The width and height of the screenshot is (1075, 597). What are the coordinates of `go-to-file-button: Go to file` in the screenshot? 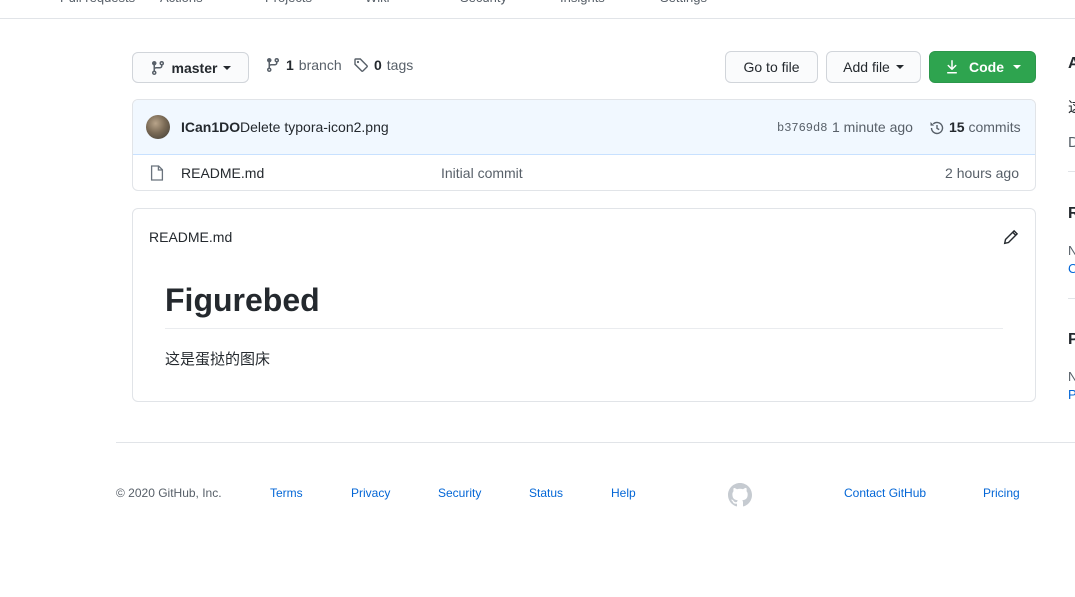 It's located at (771, 67).